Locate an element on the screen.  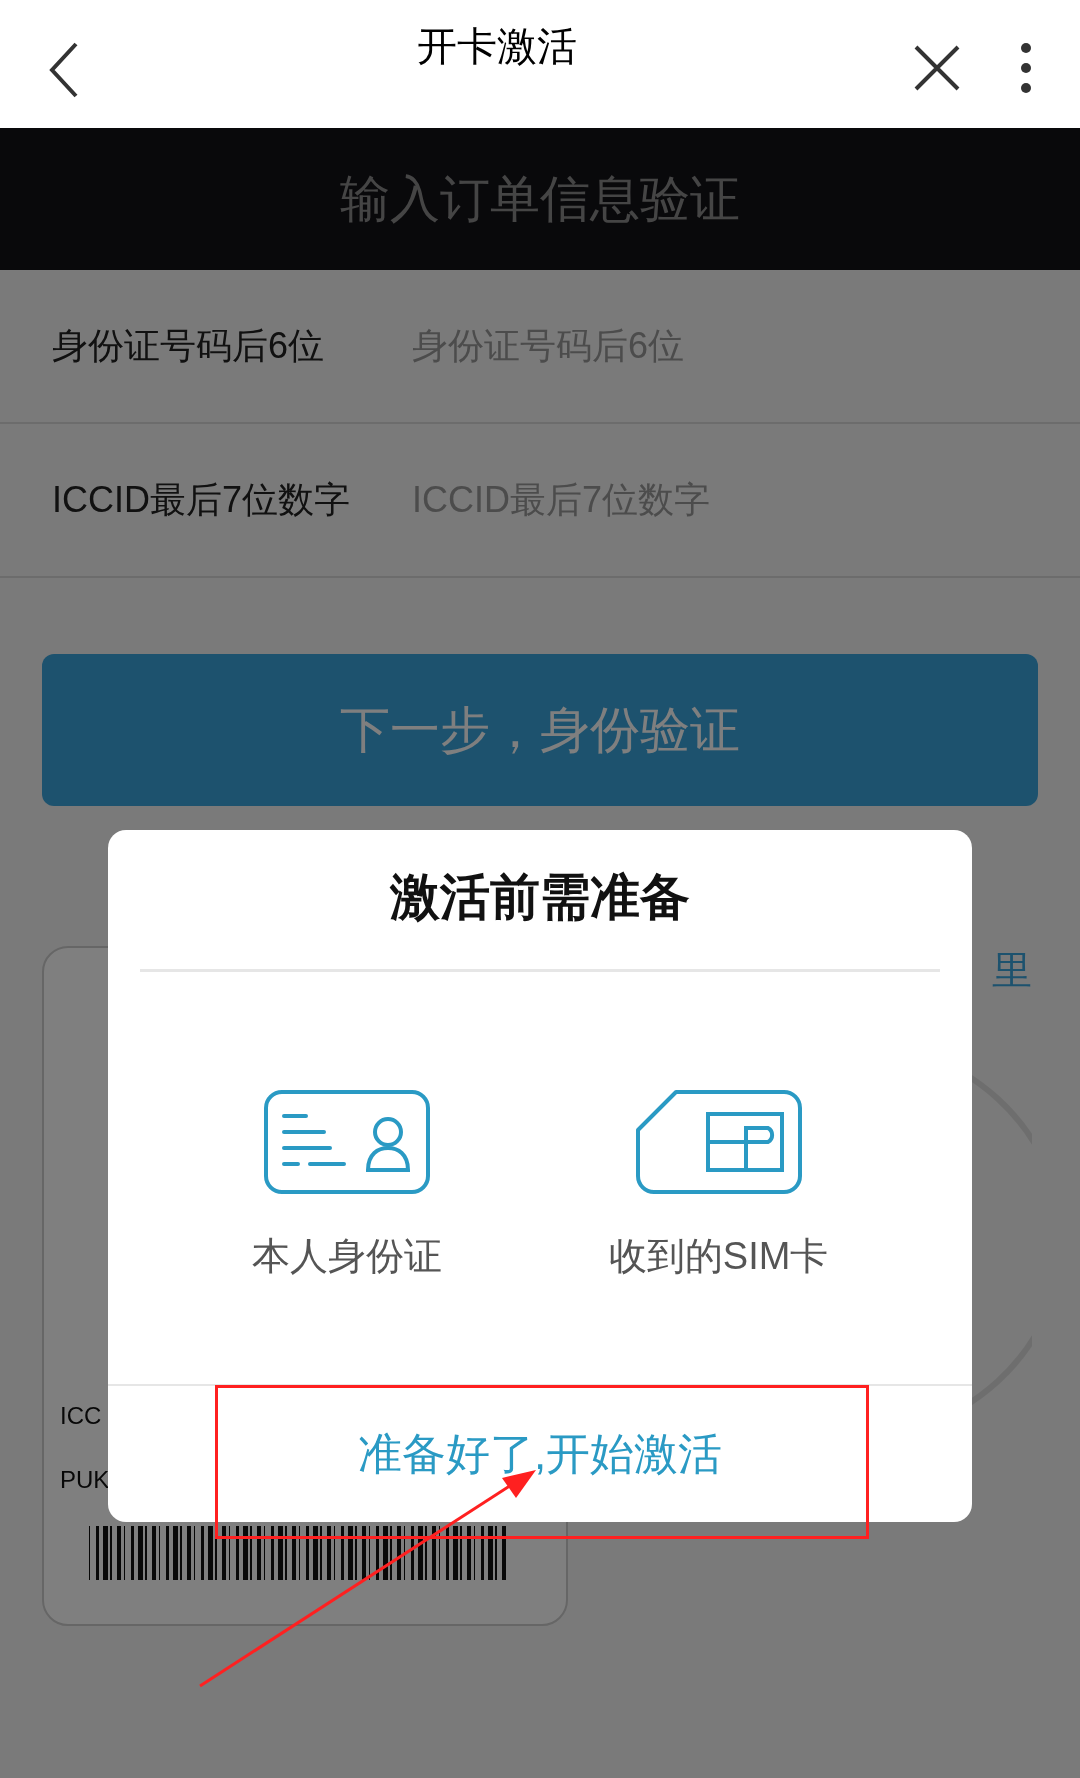
next-step-button: 下一步，身份验证 is located at coordinates (540, 730).